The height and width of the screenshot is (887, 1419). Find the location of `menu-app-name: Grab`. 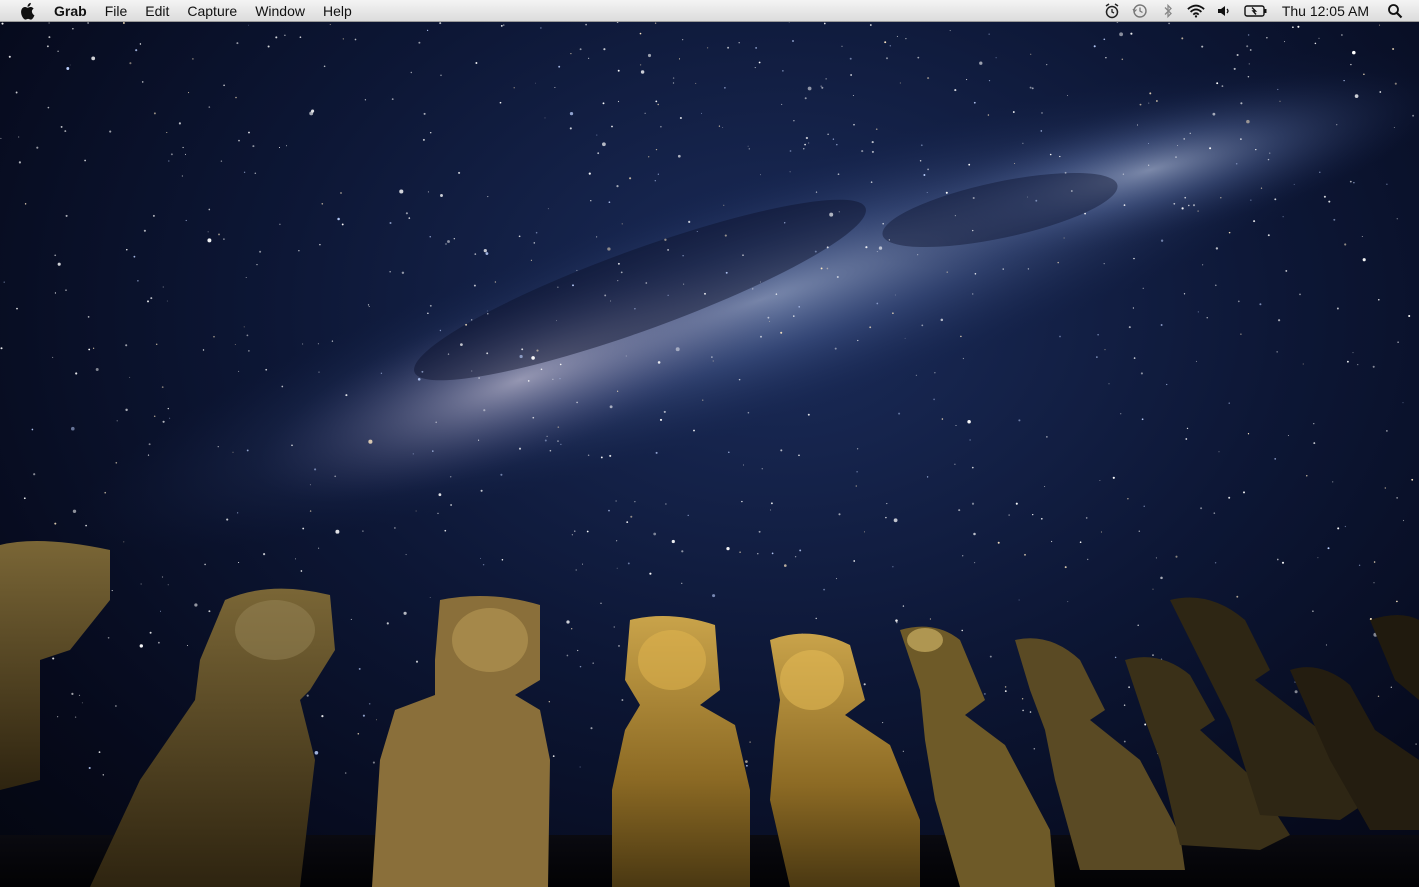

menu-app-name: Grab is located at coordinates (75, 11).